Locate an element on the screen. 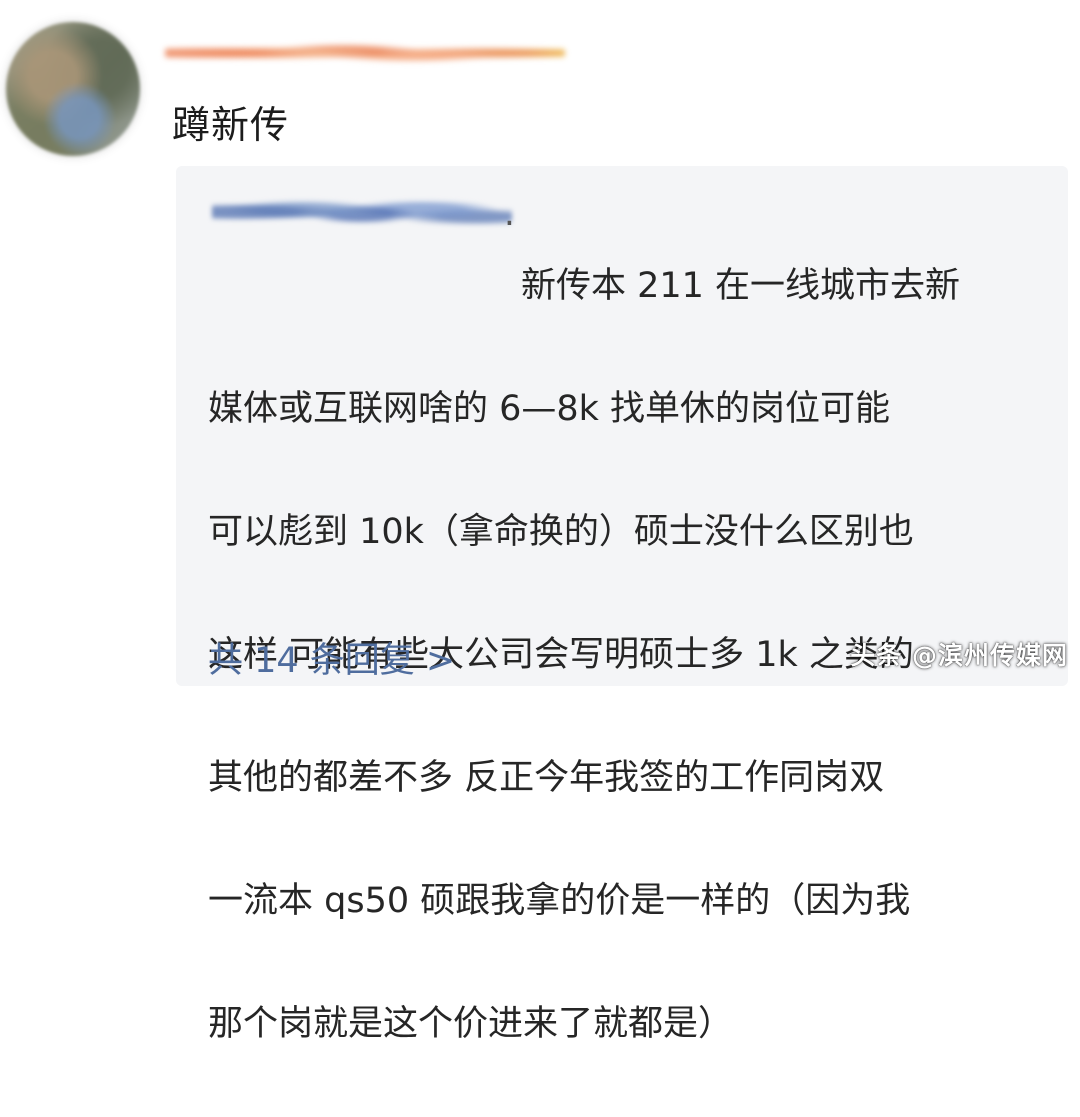  more-replies-link: 共 14 条回复 > is located at coordinates (331, 657).